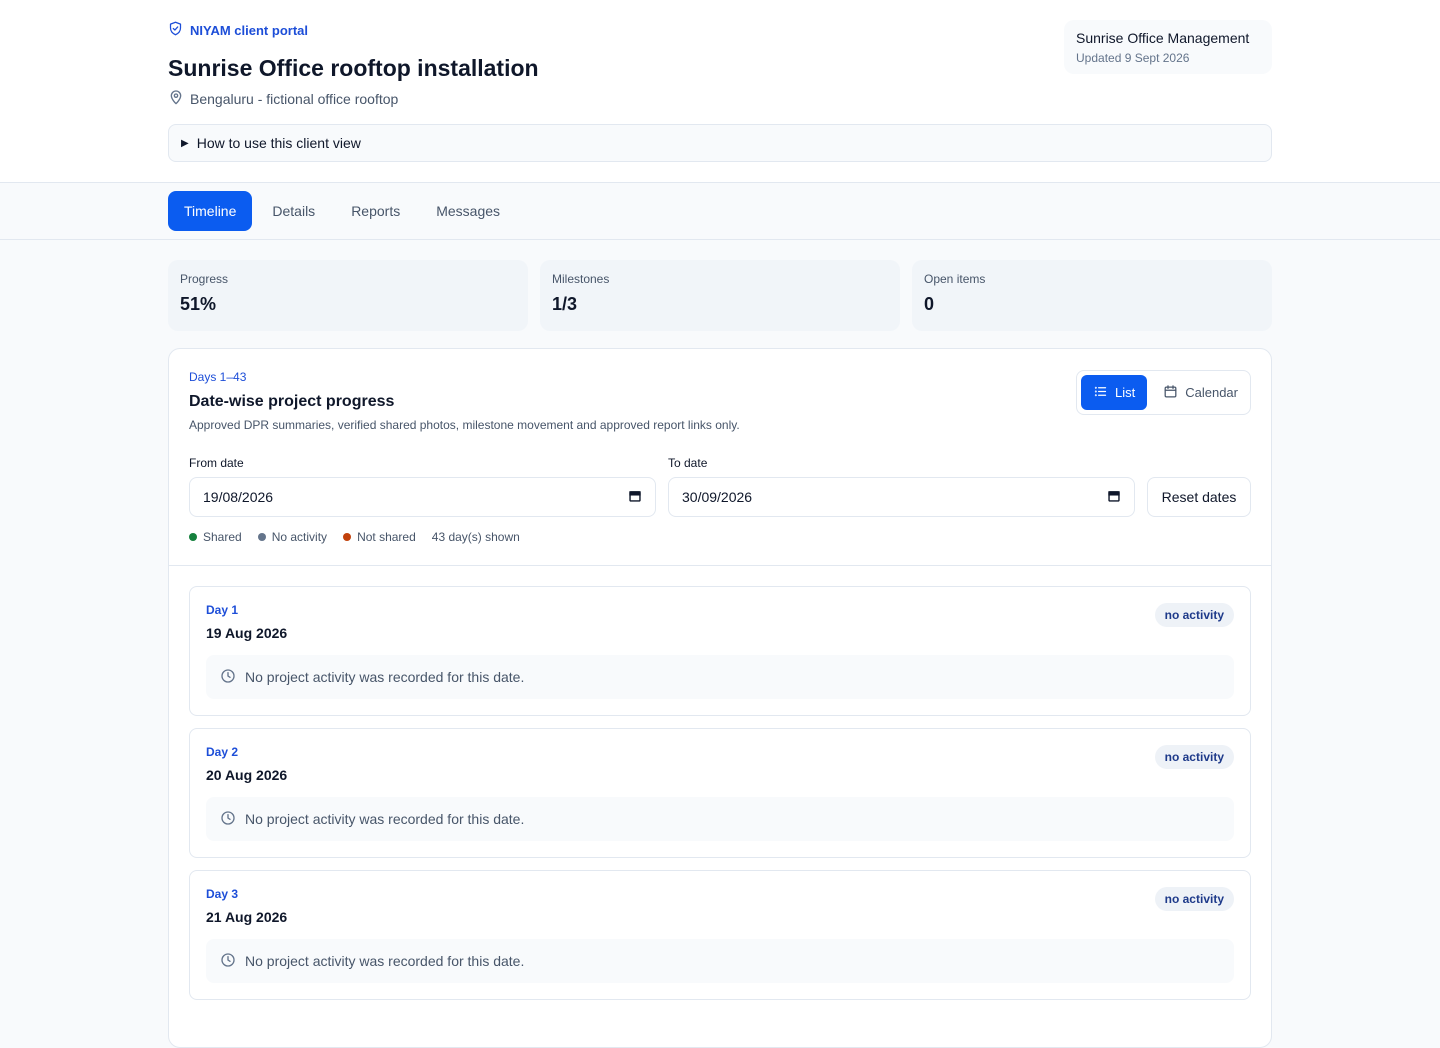 The height and width of the screenshot is (1048, 1440). Describe the element at coordinates (720, 211) in the screenshot. I see `tab-bar: Timeline Details Reports Messages` at that location.